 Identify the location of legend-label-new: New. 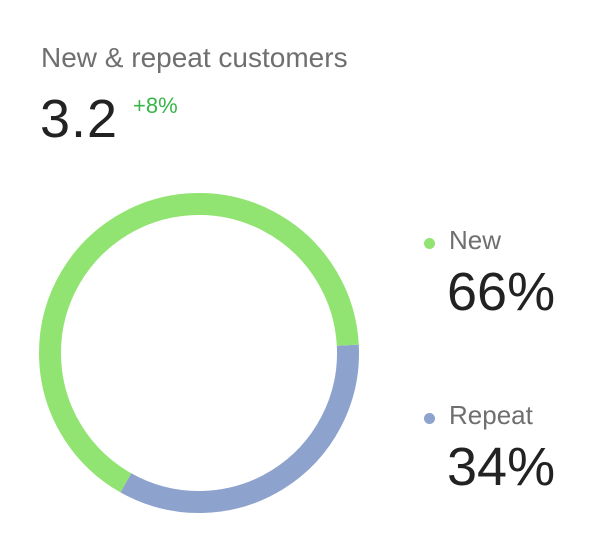
(475, 240).